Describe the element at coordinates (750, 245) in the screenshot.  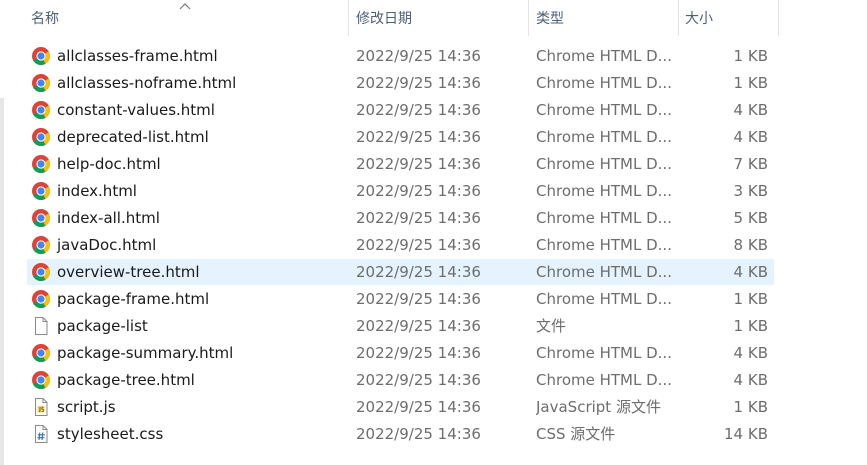
I see `file-size: 8 KB` at that location.